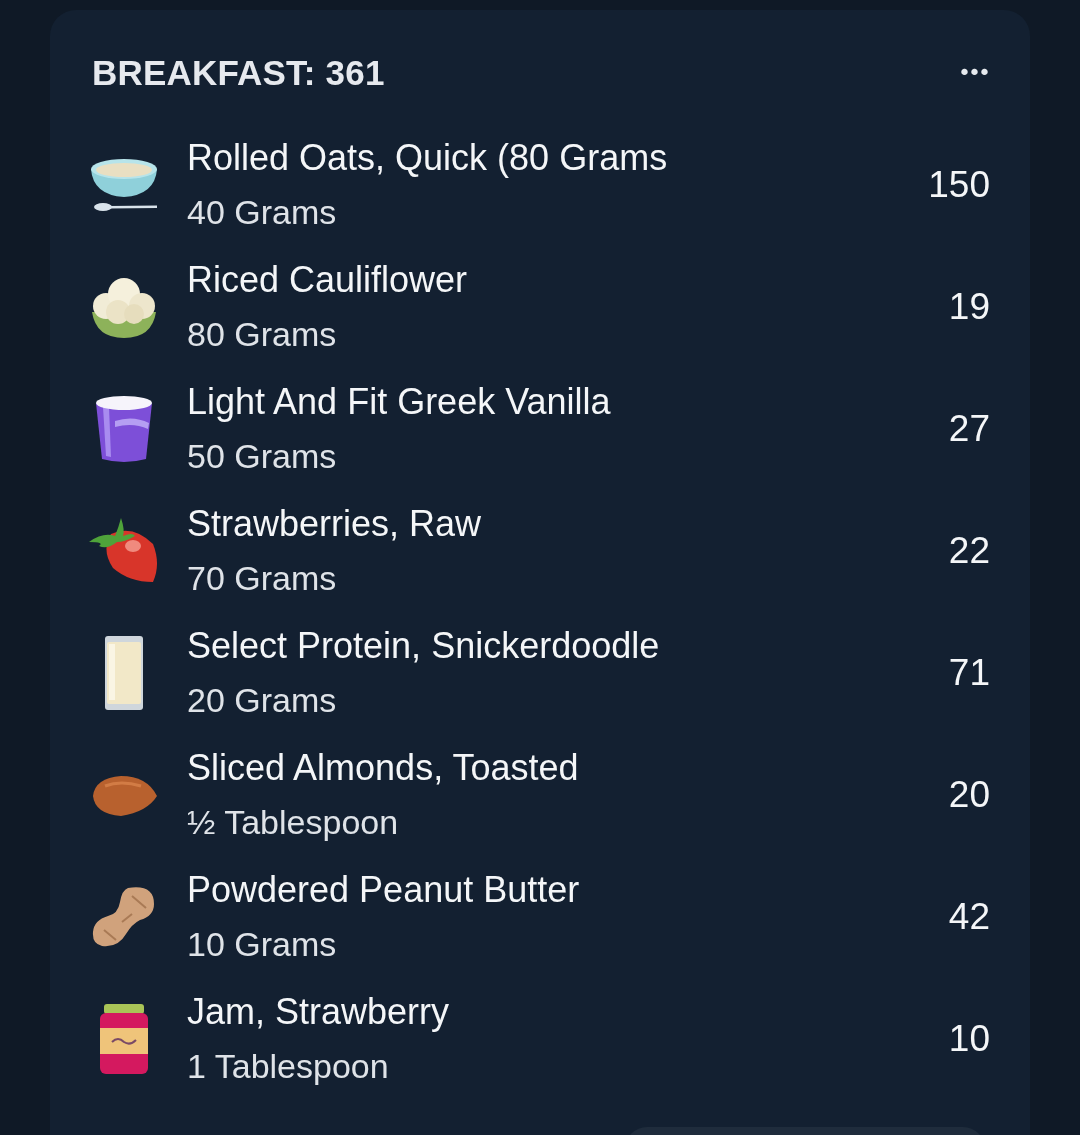 This screenshot has width=1080, height=1135. I want to click on calorie-count: 27, so click(969, 429).